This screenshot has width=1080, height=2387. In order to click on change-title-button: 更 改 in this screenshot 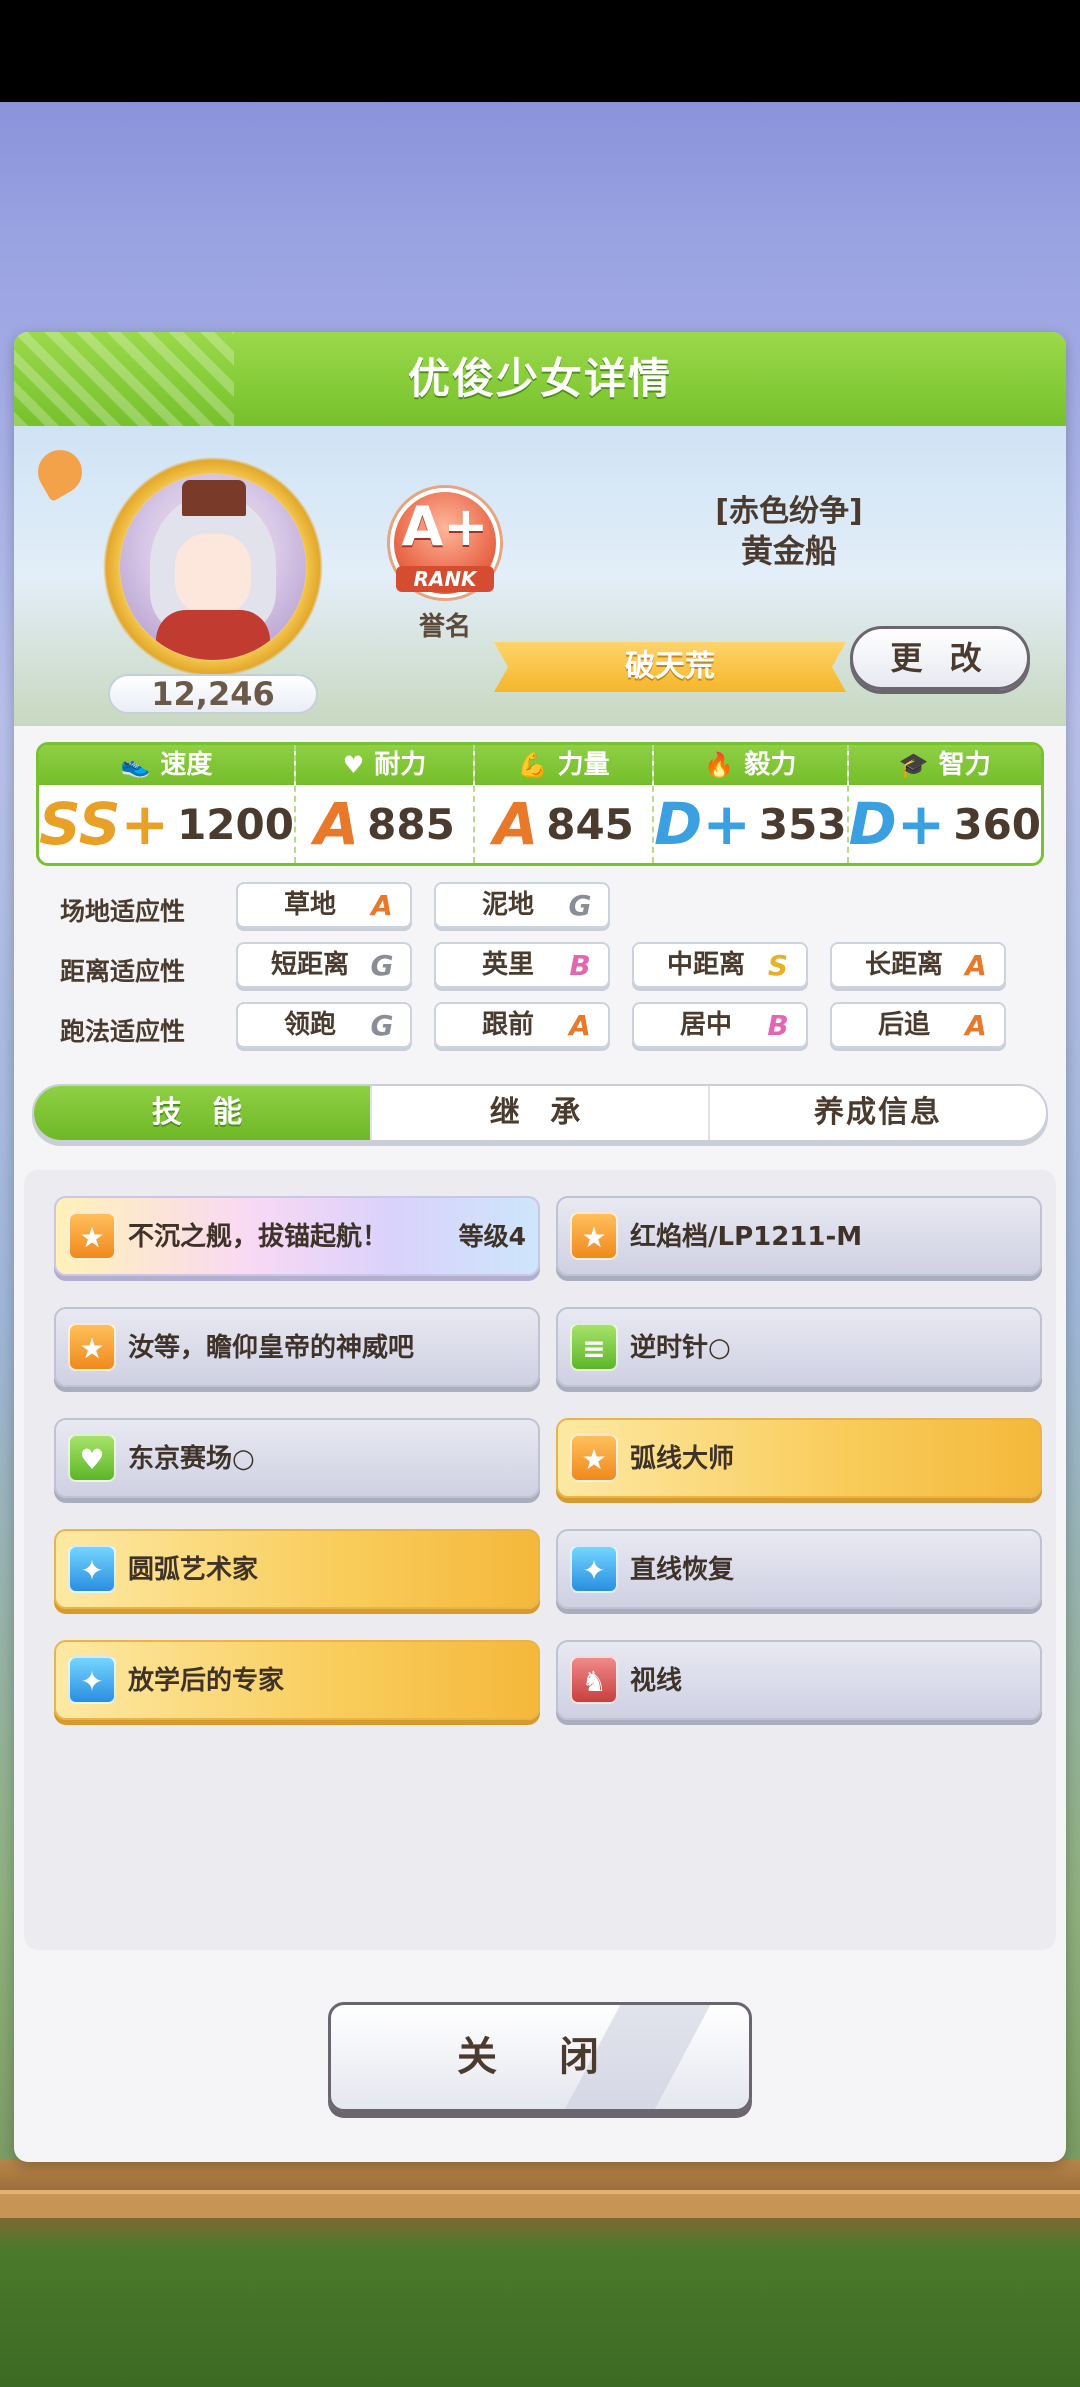, I will do `click(940, 658)`.